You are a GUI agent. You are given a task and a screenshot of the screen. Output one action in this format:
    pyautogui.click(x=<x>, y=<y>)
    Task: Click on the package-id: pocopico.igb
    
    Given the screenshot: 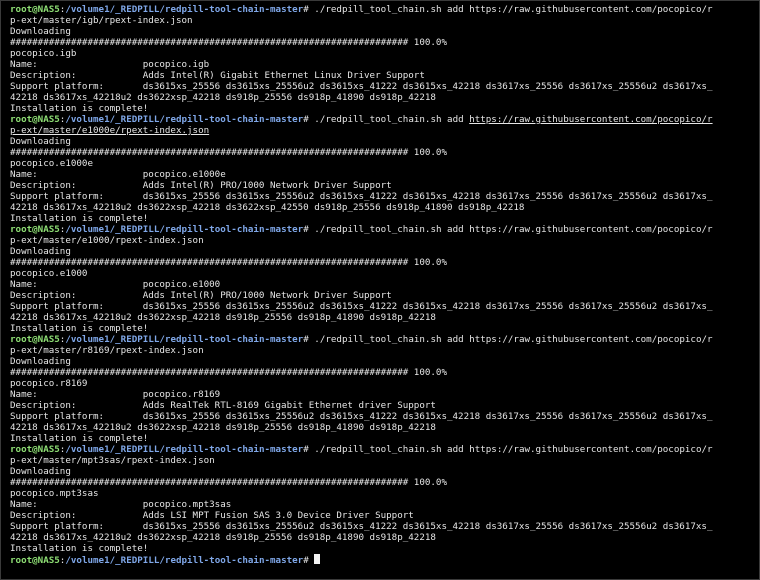 What is the action you would take?
    pyautogui.click(x=43, y=53)
    